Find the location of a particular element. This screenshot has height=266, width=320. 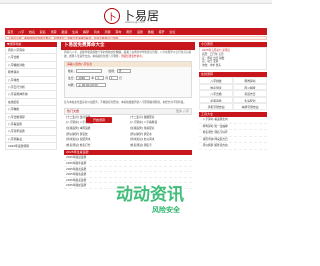

time-label: 时辰： is located at coordinates (72, 84).